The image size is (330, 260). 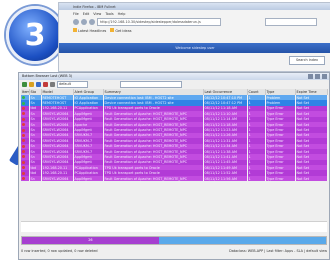 I want to click on menu-view: View, so click(x=97, y=14).